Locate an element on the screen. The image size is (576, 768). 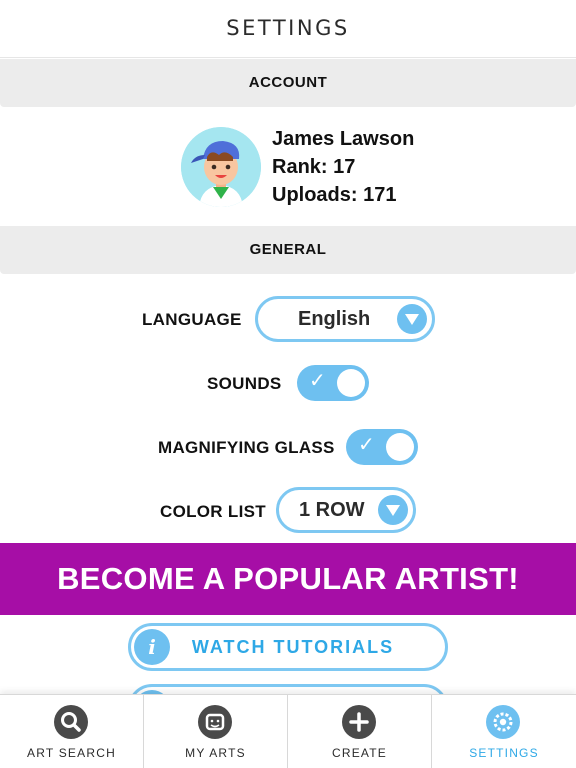
color-list-value: 1 ROW is located at coordinates (332, 510).